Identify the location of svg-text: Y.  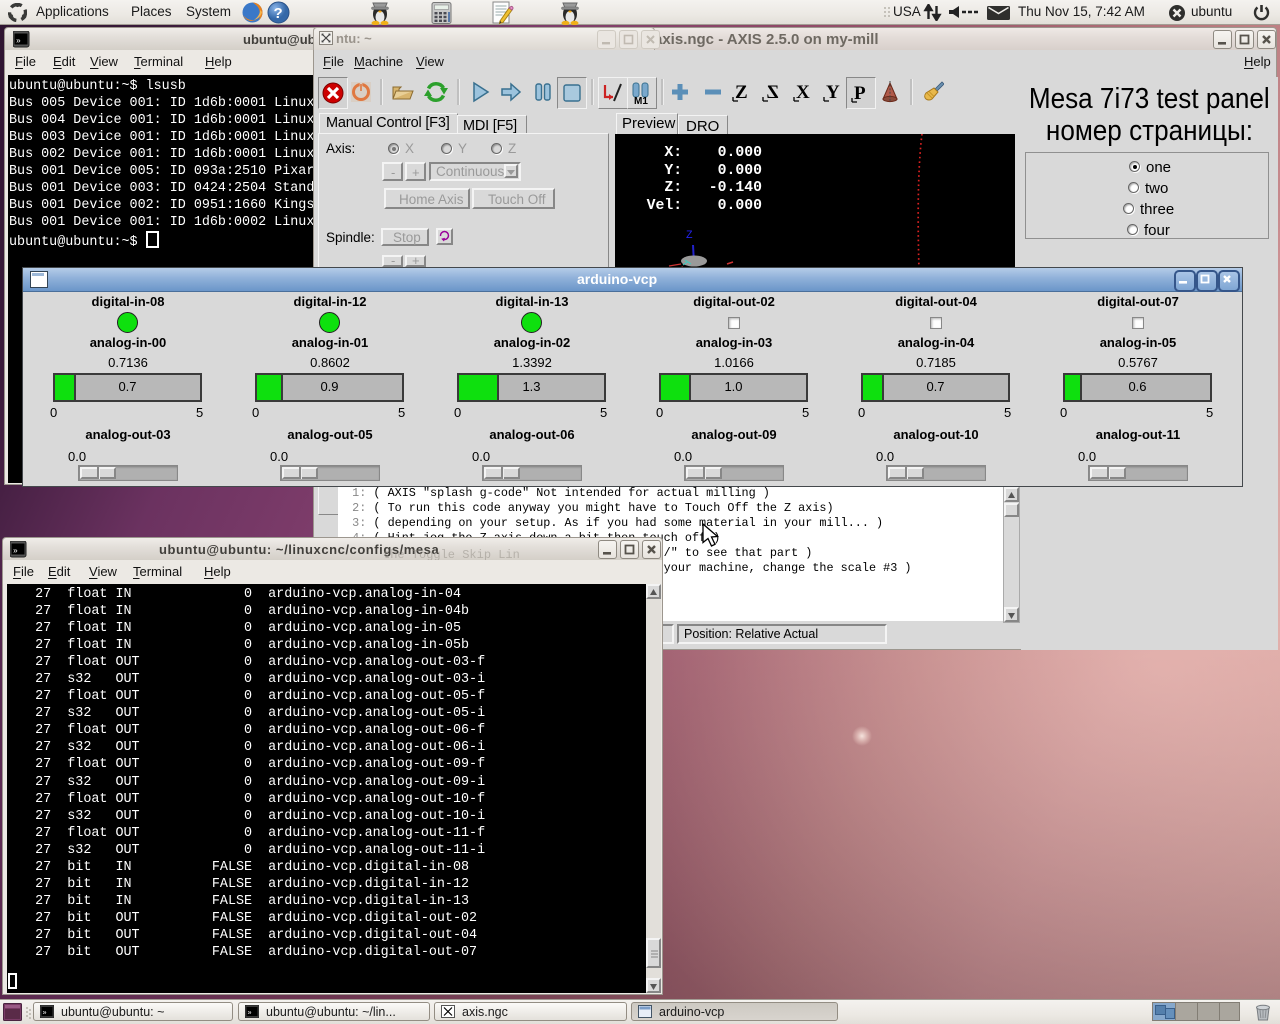
(833, 92).